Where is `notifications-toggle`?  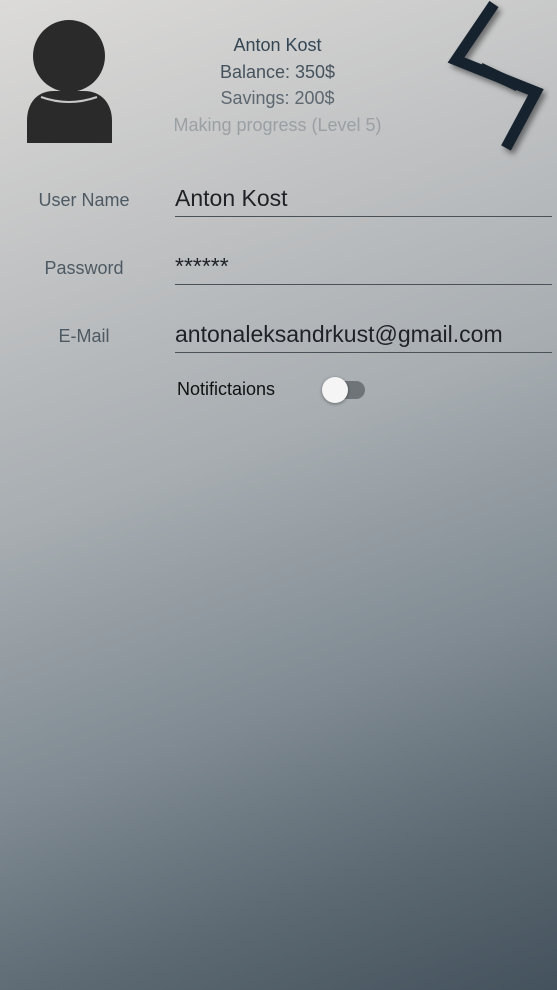 notifications-toggle is located at coordinates (344, 390).